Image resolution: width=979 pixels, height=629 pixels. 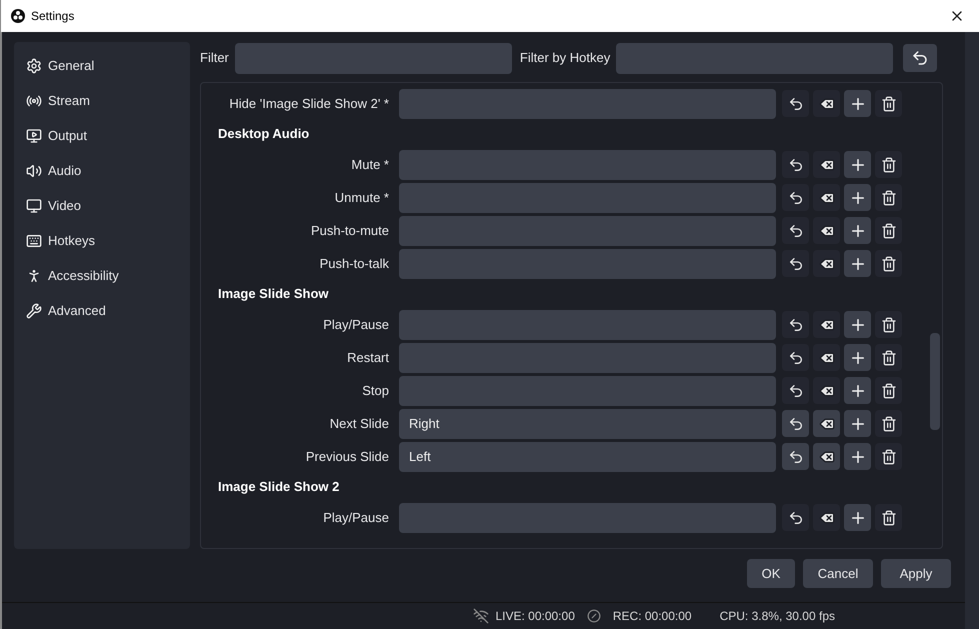 I want to click on sidebar-item: Advanced, so click(x=108, y=310).